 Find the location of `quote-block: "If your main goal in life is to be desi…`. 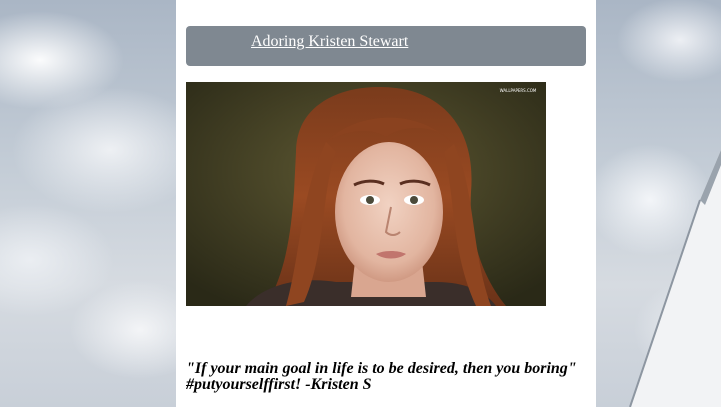

quote-block: "If your main goal in life is to be desi… is located at coordinates (386, 377).